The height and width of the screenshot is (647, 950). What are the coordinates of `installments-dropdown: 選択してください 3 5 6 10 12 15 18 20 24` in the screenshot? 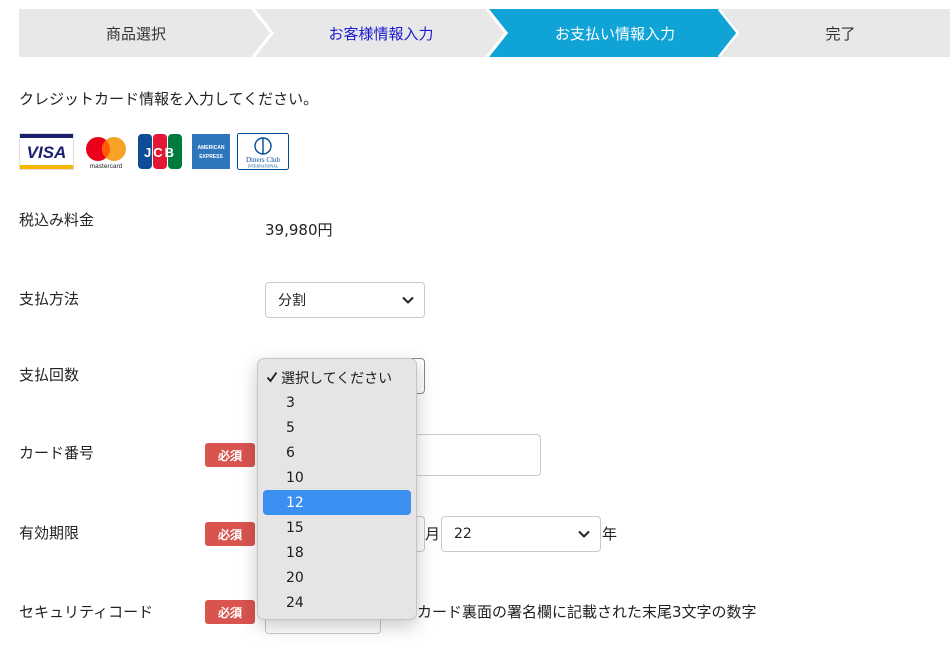 It's located at (337, 489).